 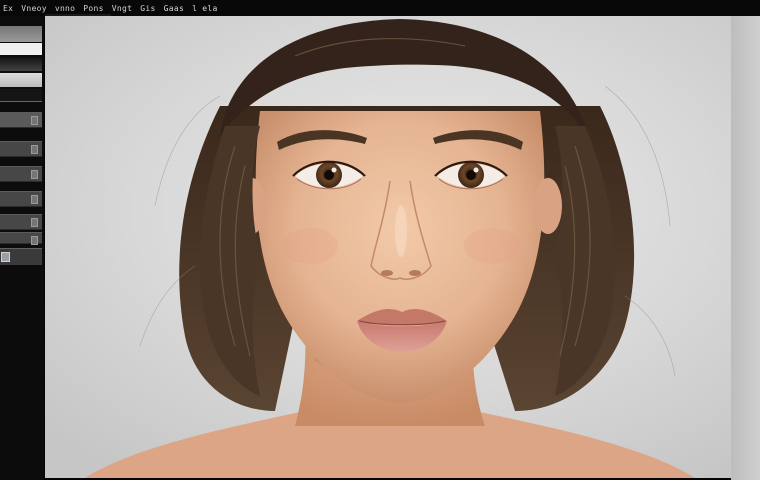 What do you see at coordinates (8, 8) in the screenshot?
I see `menu-item-file: Ex` at bounding box center [8, 8].